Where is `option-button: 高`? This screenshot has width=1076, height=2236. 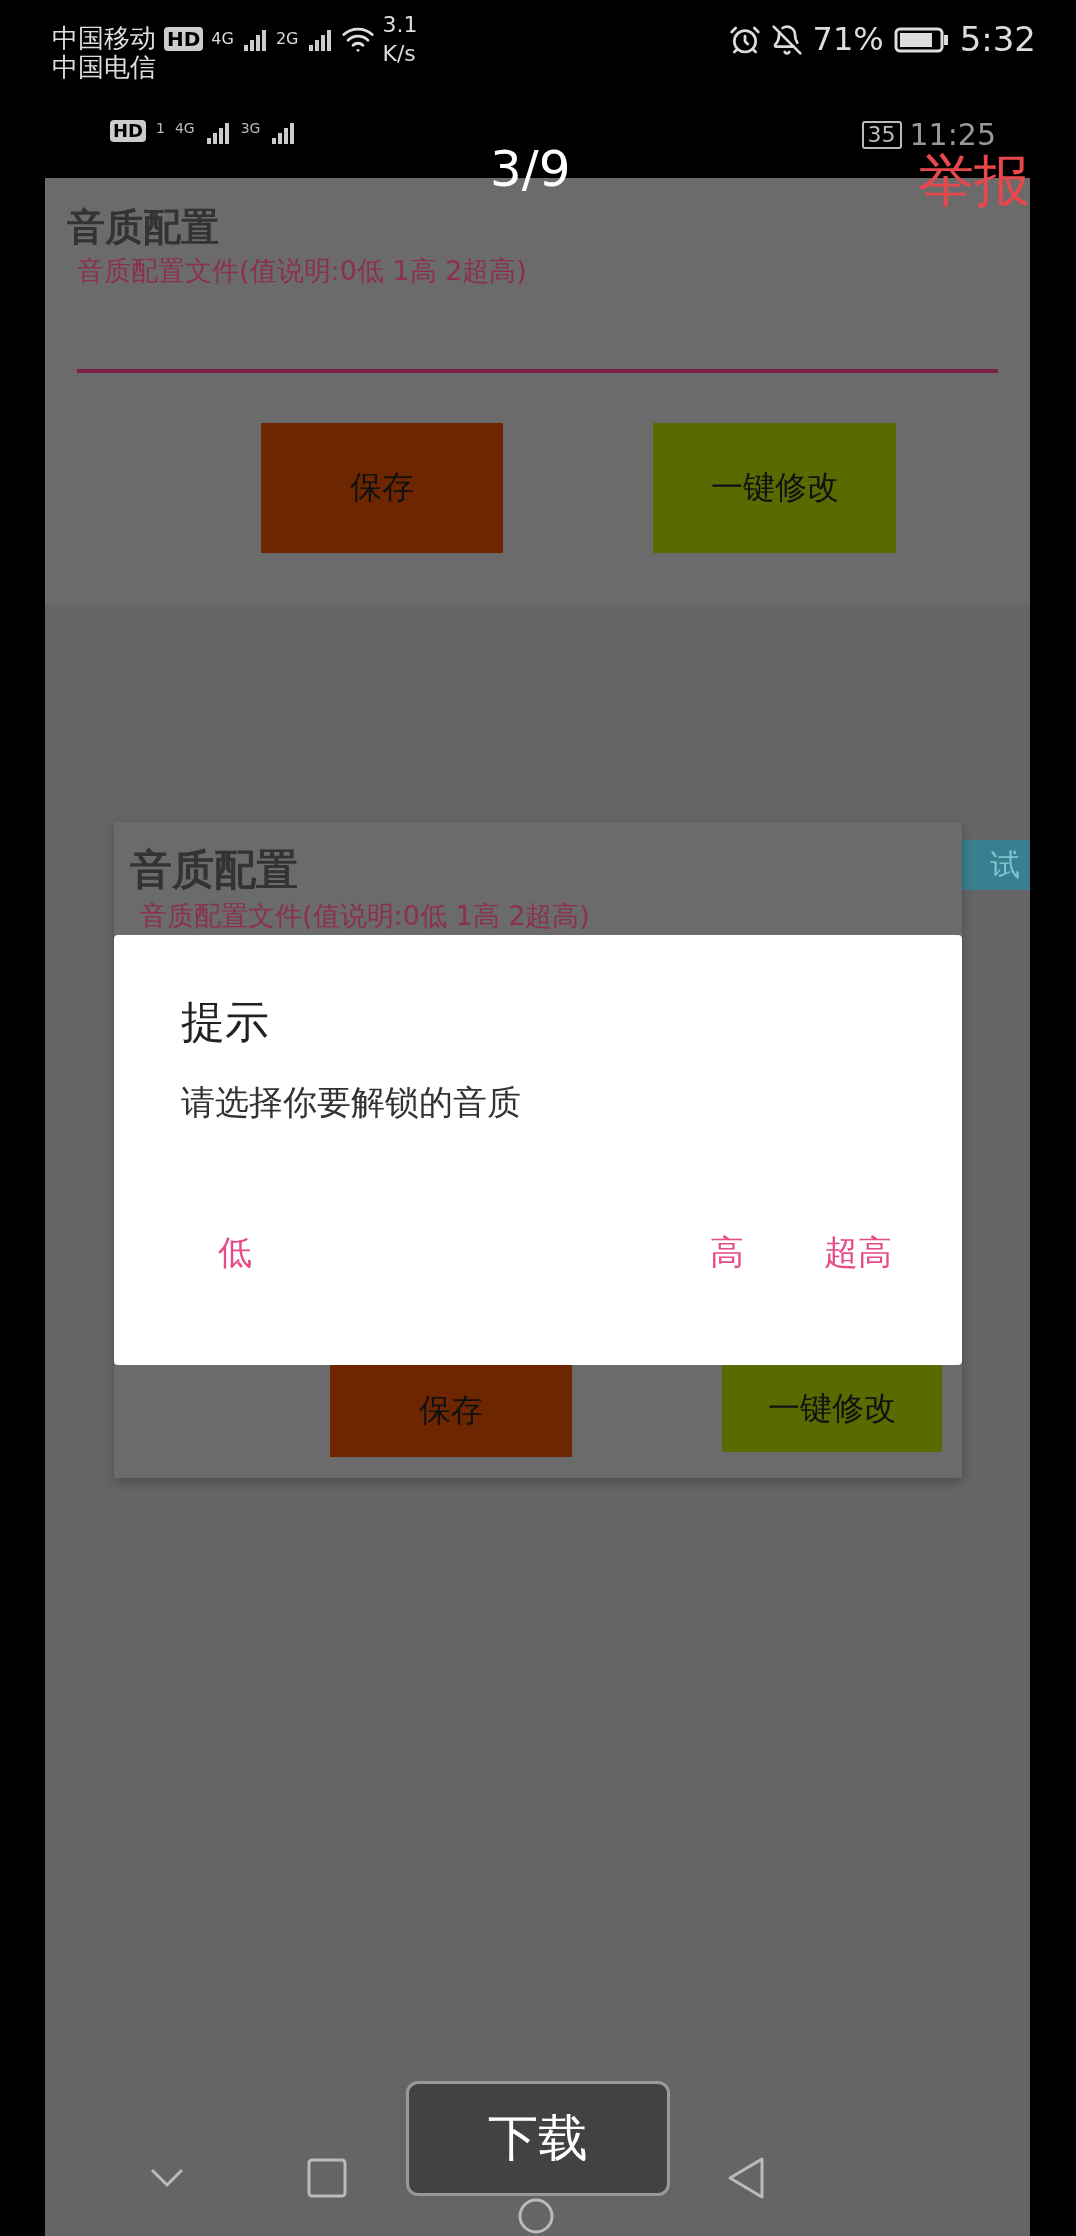 option-button: 高 is located at coordinates (727, 1253).